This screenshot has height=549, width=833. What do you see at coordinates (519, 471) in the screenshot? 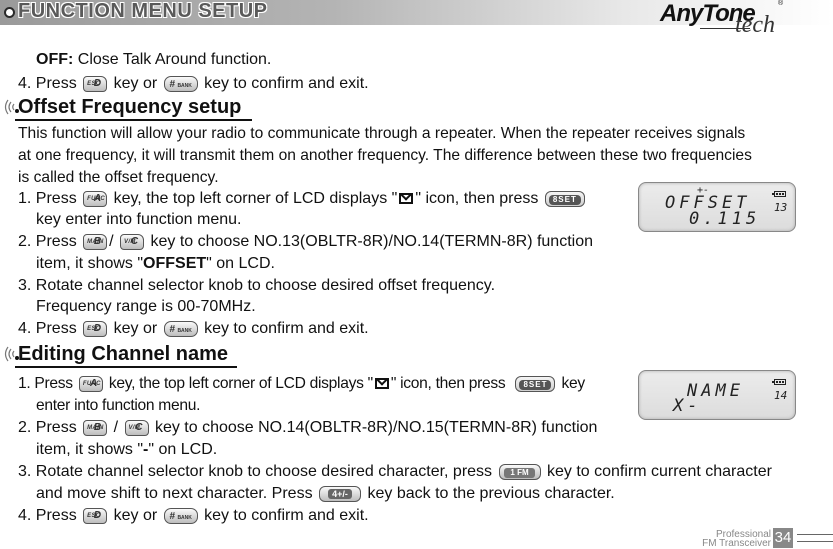
I see `fm-key-icon: 1 FM` at bounding box center [519, 471].